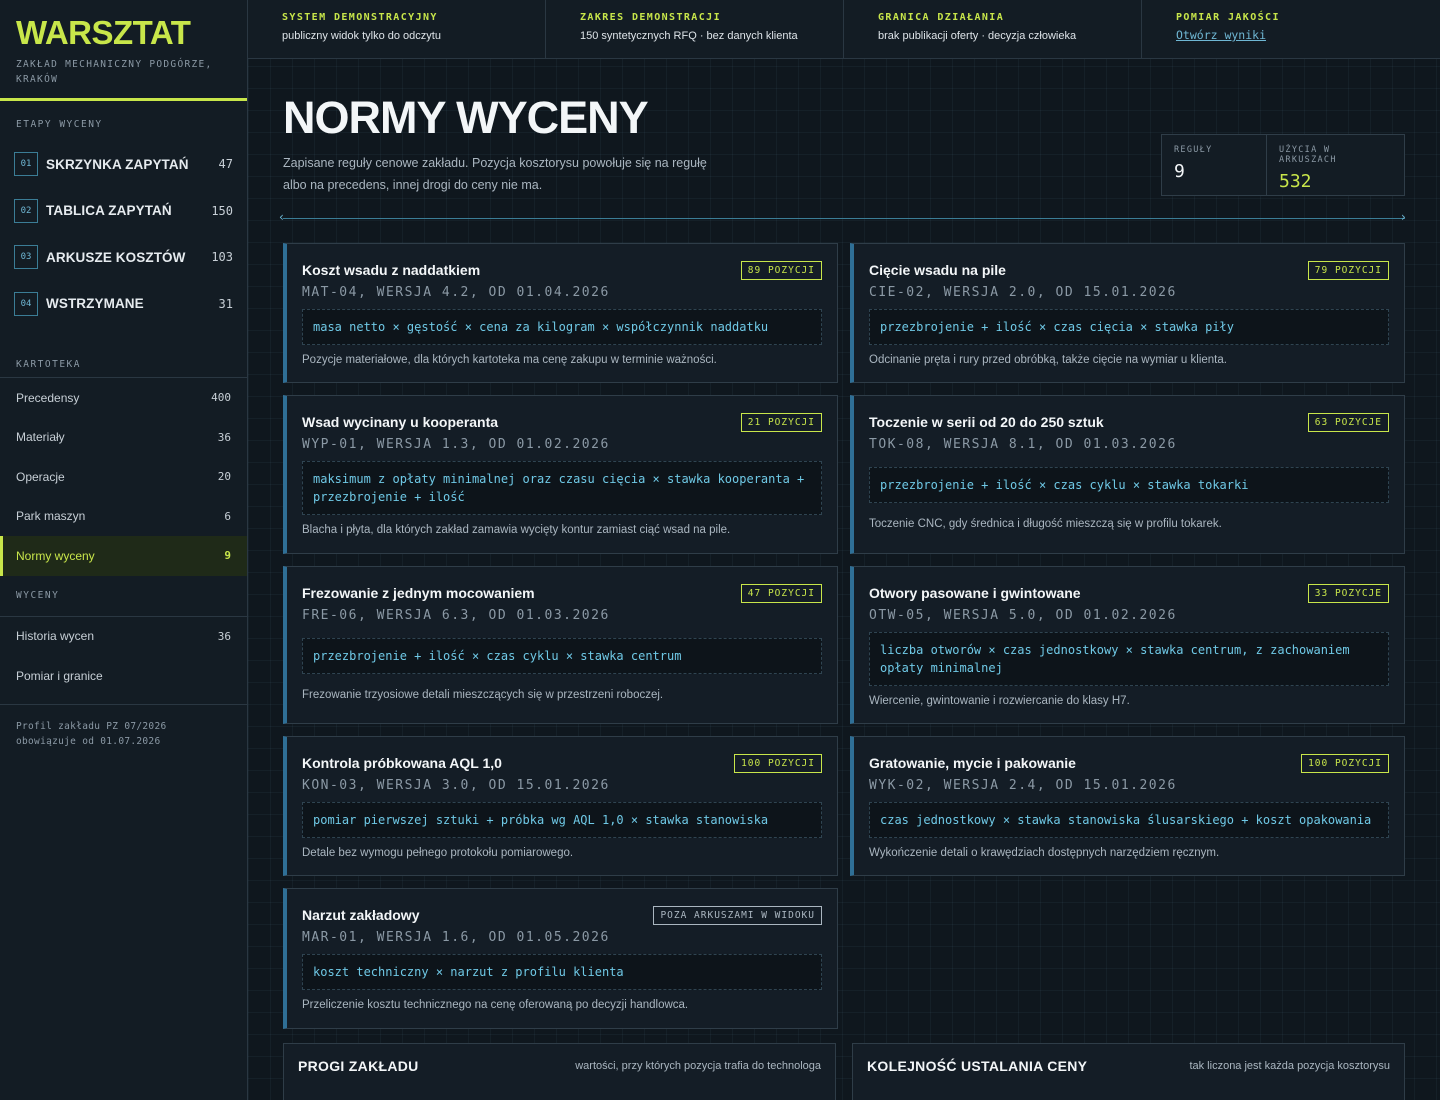 This screenshot has height=1100, width=1440. What do you see at coordinates (1308, 155) in the screenshot?
I see `stat-label: UŻYCIA W ARKUSZACH` at bounding box center [1308, 155].